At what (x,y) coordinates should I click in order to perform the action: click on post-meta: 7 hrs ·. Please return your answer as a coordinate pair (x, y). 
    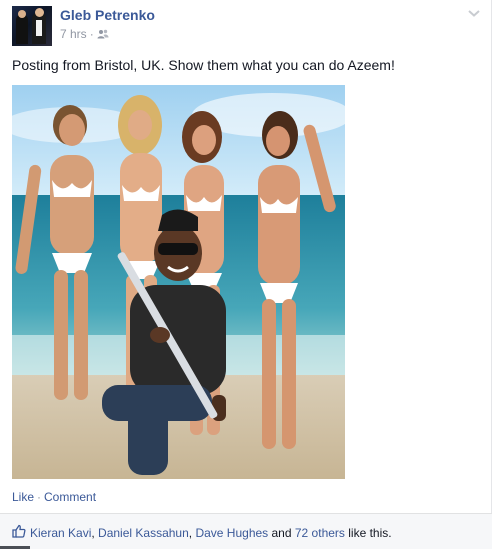
    Looking at the image, I should click on (84, 34).